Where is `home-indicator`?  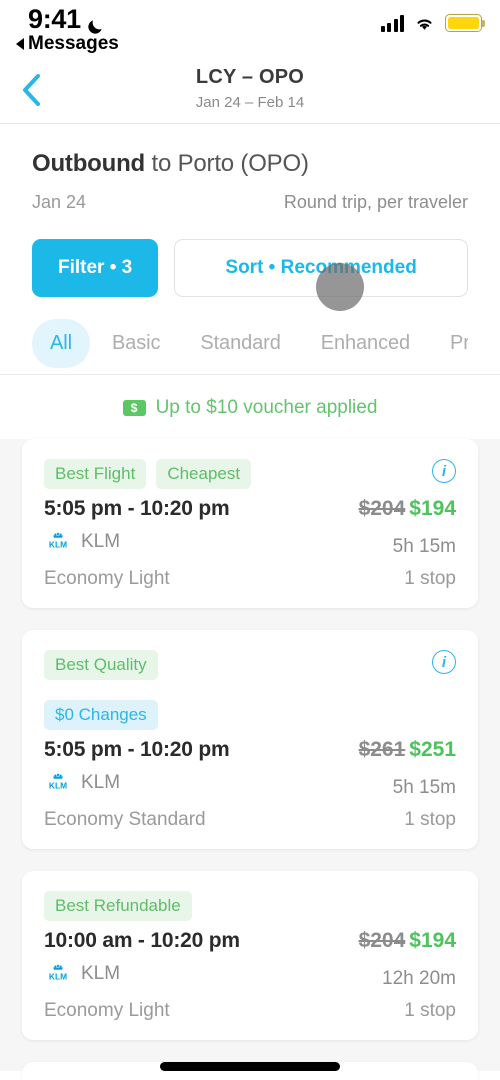
home-indicator is located at coordinates (250, 1066).